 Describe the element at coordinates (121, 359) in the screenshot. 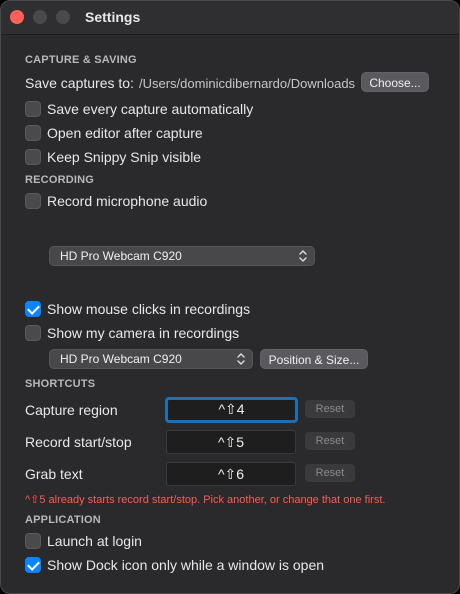

I see `camera-device-value: HD Pro Webcam C920` at that location.